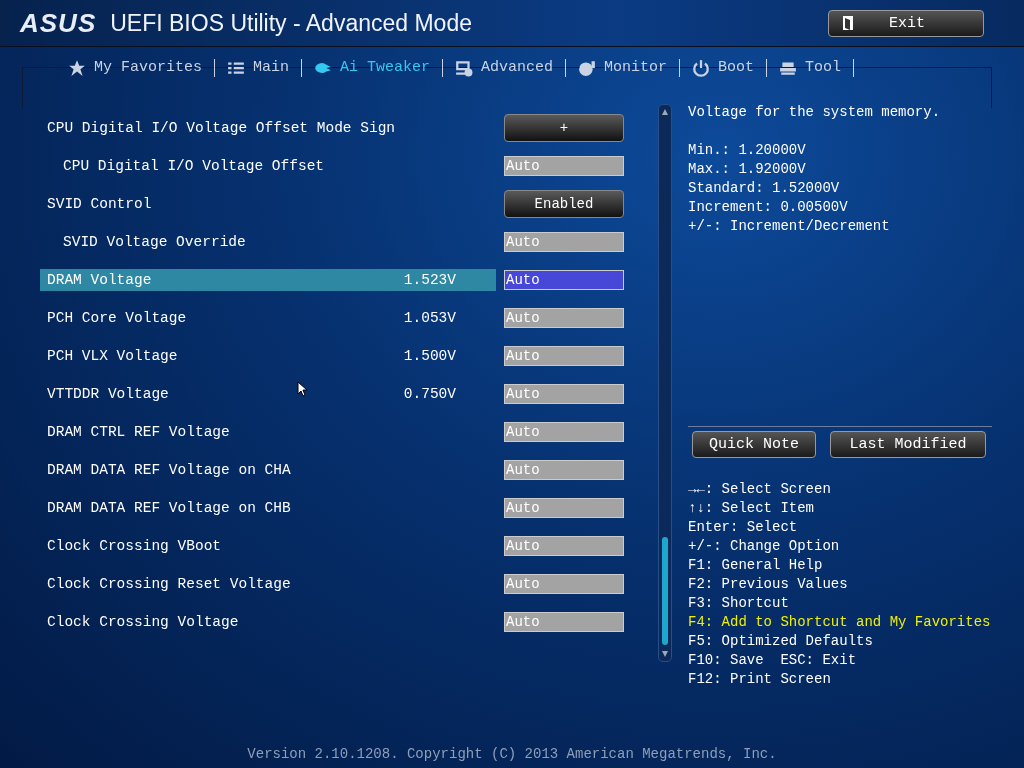 The height and width of the screenshot is (768, 1024). Describe the element at coordinates (268, 622) in the screenshot. I see `setting-row: Clock Crossing Voltage` at that location.